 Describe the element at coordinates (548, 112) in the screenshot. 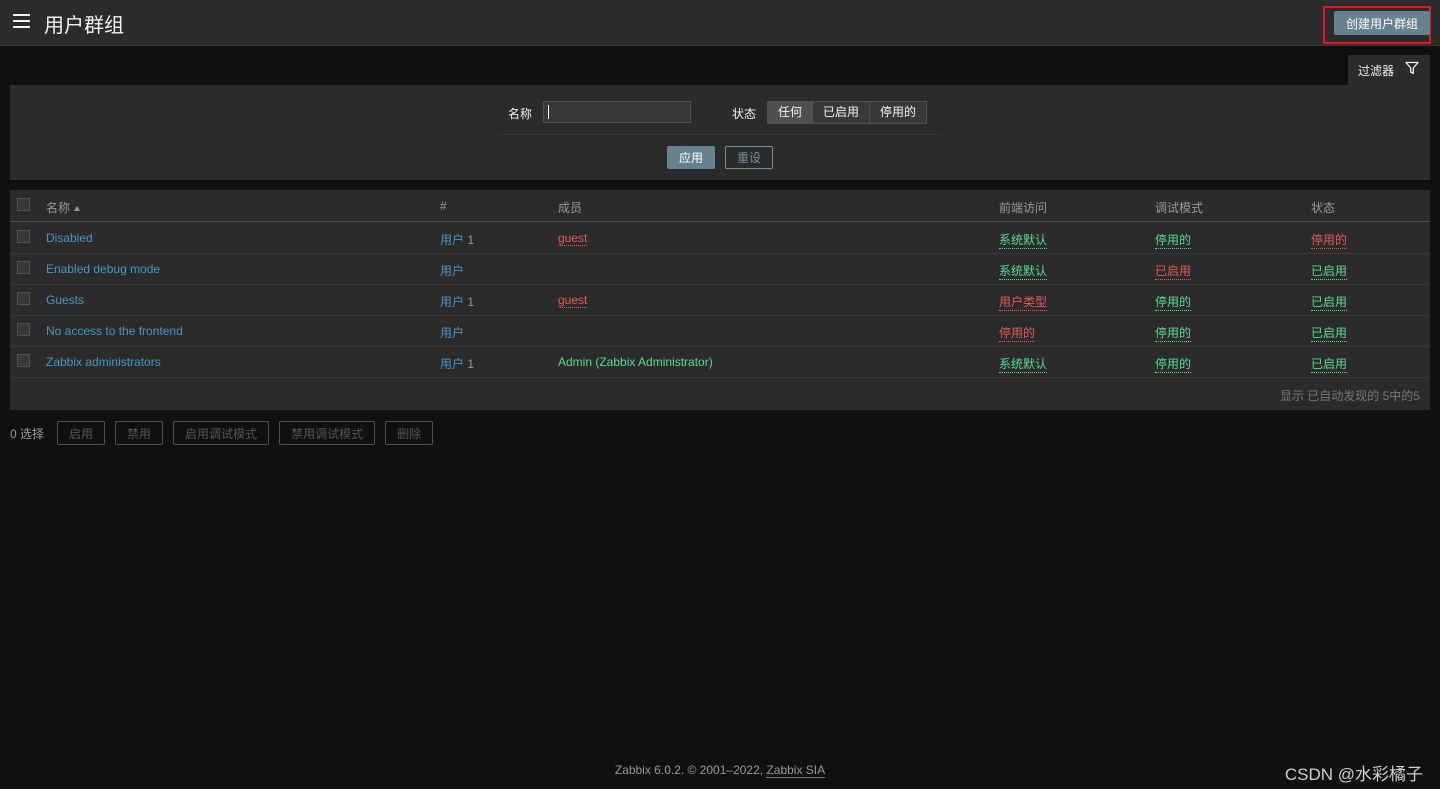

I see `text-cursor` at that location.